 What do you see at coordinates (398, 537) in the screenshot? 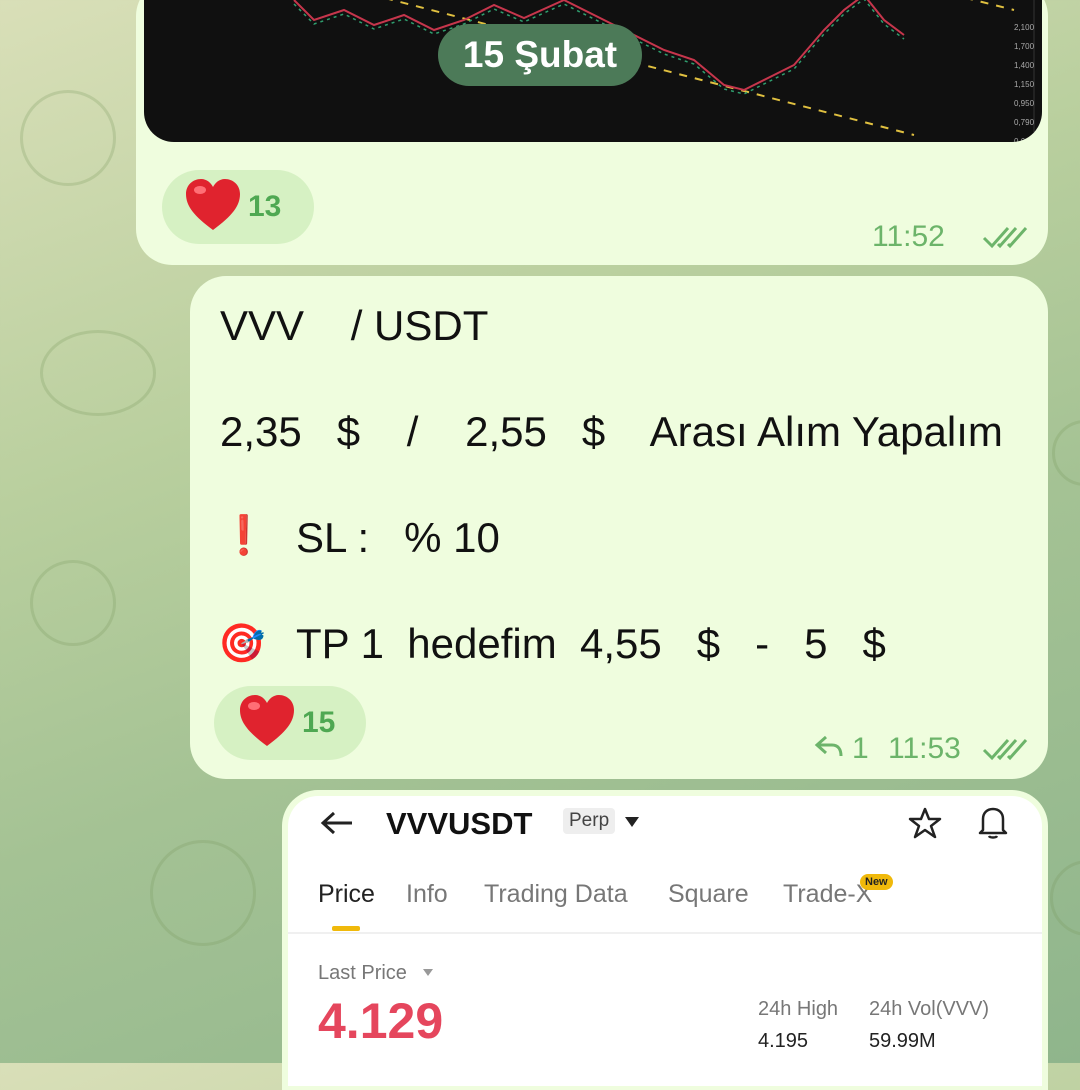
I see `message-line-stoploss: SL : % 10` at bounding box center [398, 537].